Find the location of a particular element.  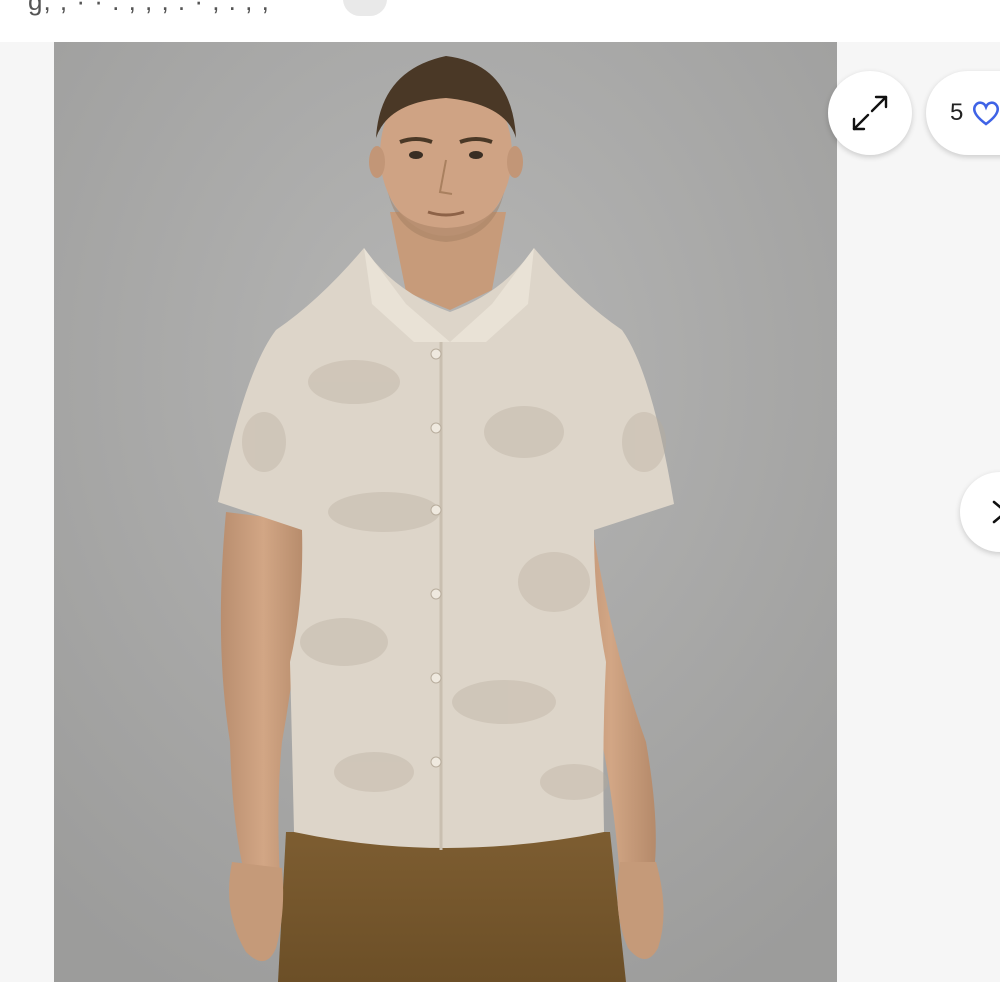

chevron-right-icon is located at coordinates (996, 512).